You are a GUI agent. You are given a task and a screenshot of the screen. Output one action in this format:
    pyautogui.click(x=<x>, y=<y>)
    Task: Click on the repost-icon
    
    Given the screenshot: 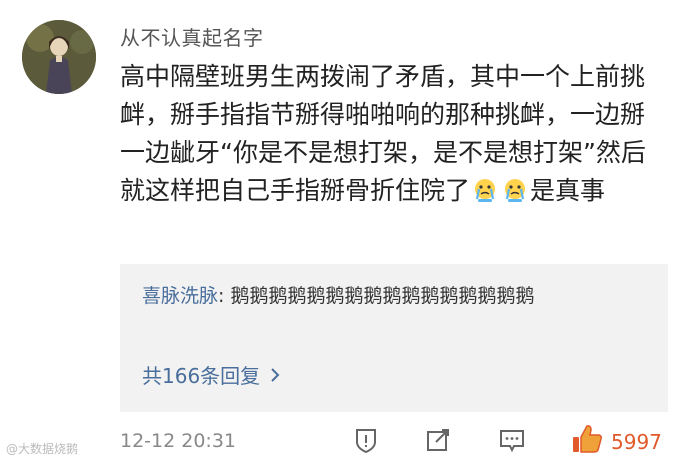 What is the action you would take?
    pyautogui.click(x=438, y=440)
    